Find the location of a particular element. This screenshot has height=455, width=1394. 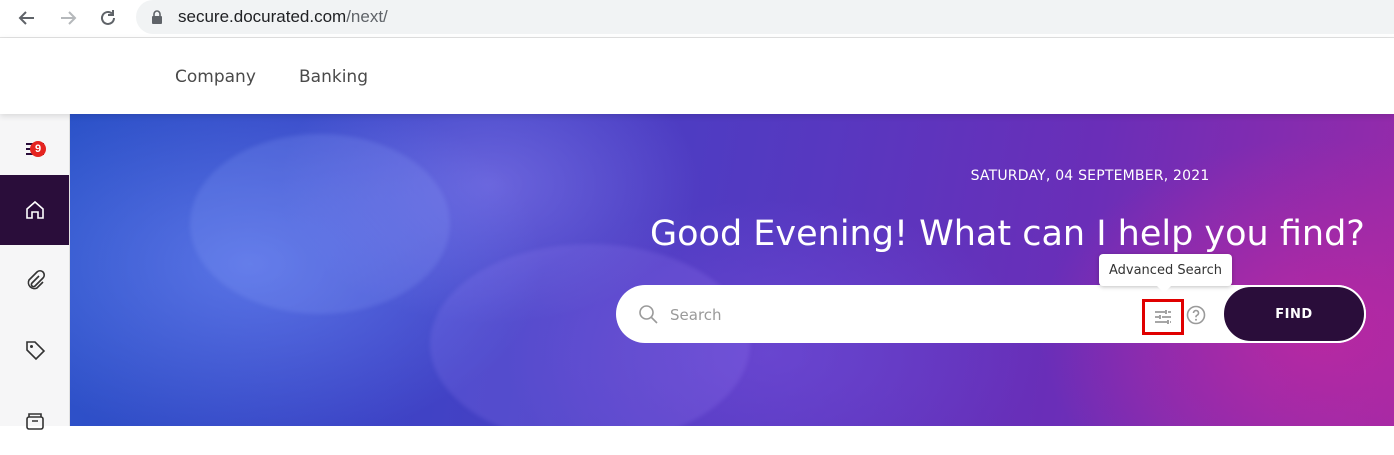

arrow-left-icon is located at coordinates (26, 18).